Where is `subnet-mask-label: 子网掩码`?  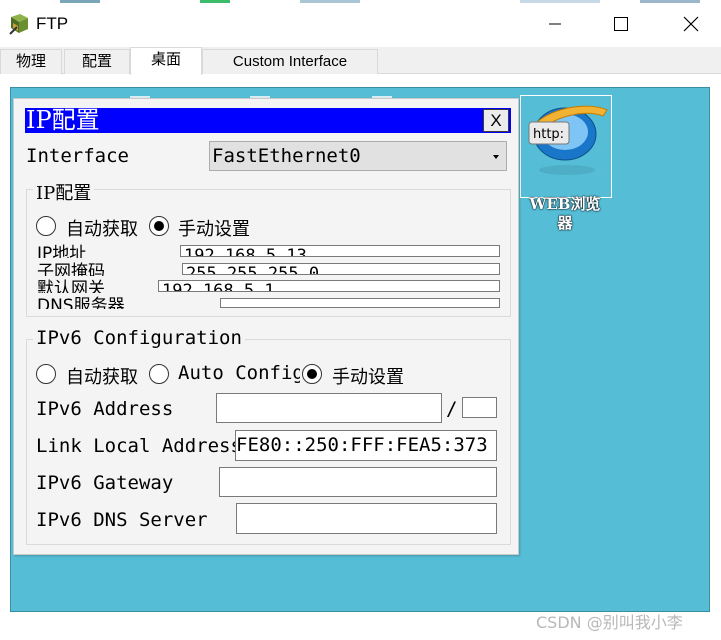 subnet-mask-label: 子网掩码 is located at coordinates (71, 269).